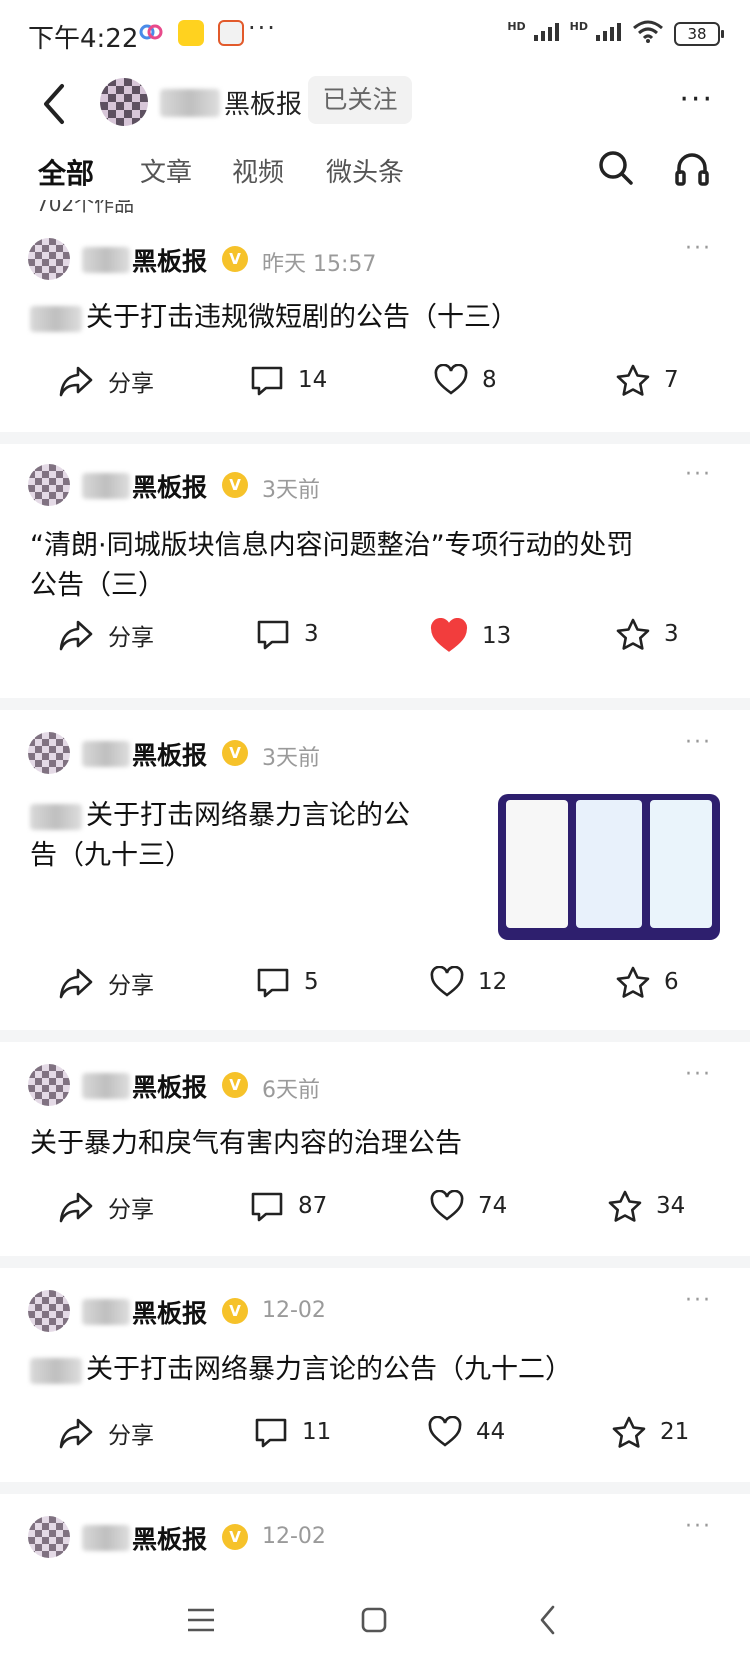  What do you see at coordinates (124, 102) in the screenshot?
I see `profile-avatar` at bounding box center [124, 102].